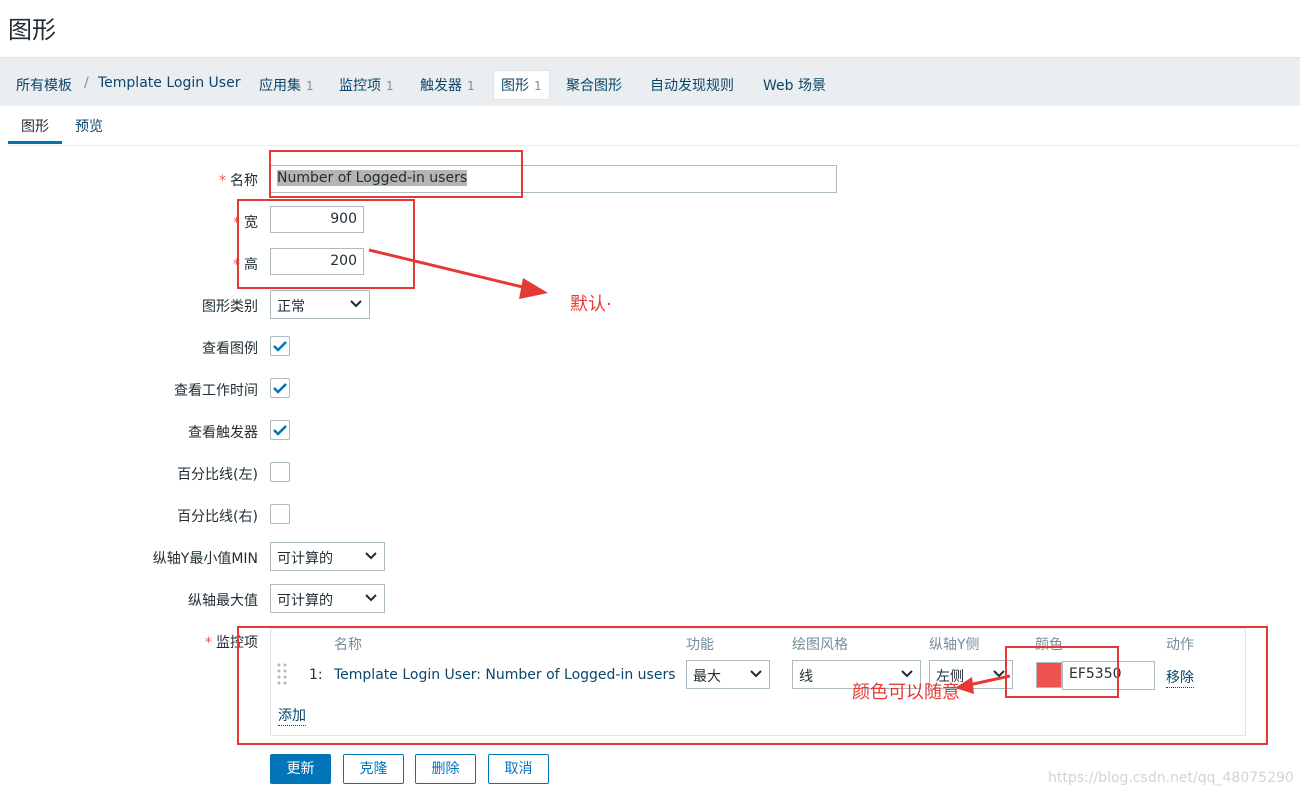 This screenshot has height=801, width=1300. I want to click on cancel-button: 取消, so click(518, 769).